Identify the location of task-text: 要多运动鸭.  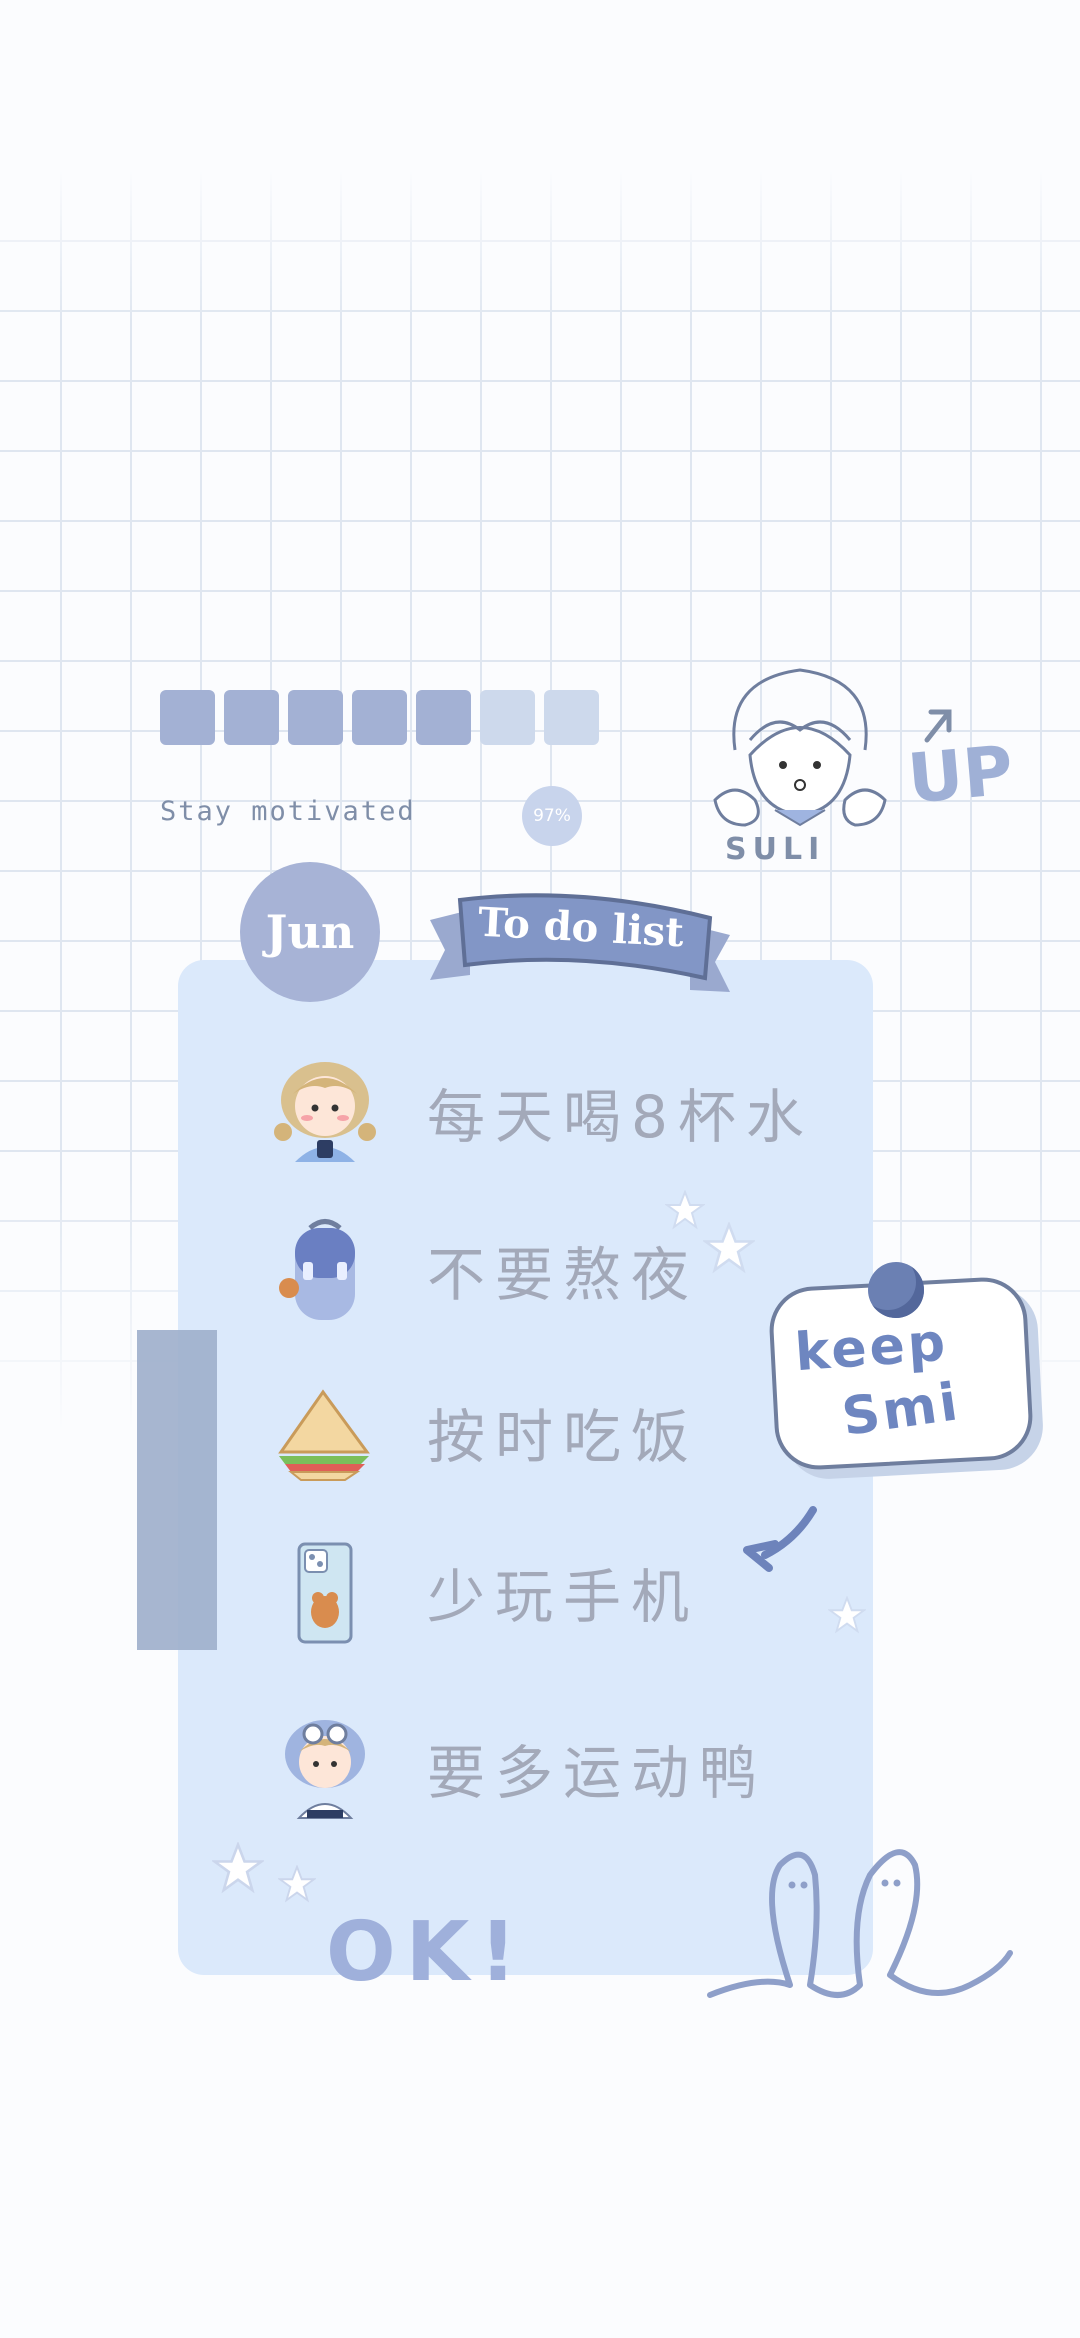
(597, 1773).